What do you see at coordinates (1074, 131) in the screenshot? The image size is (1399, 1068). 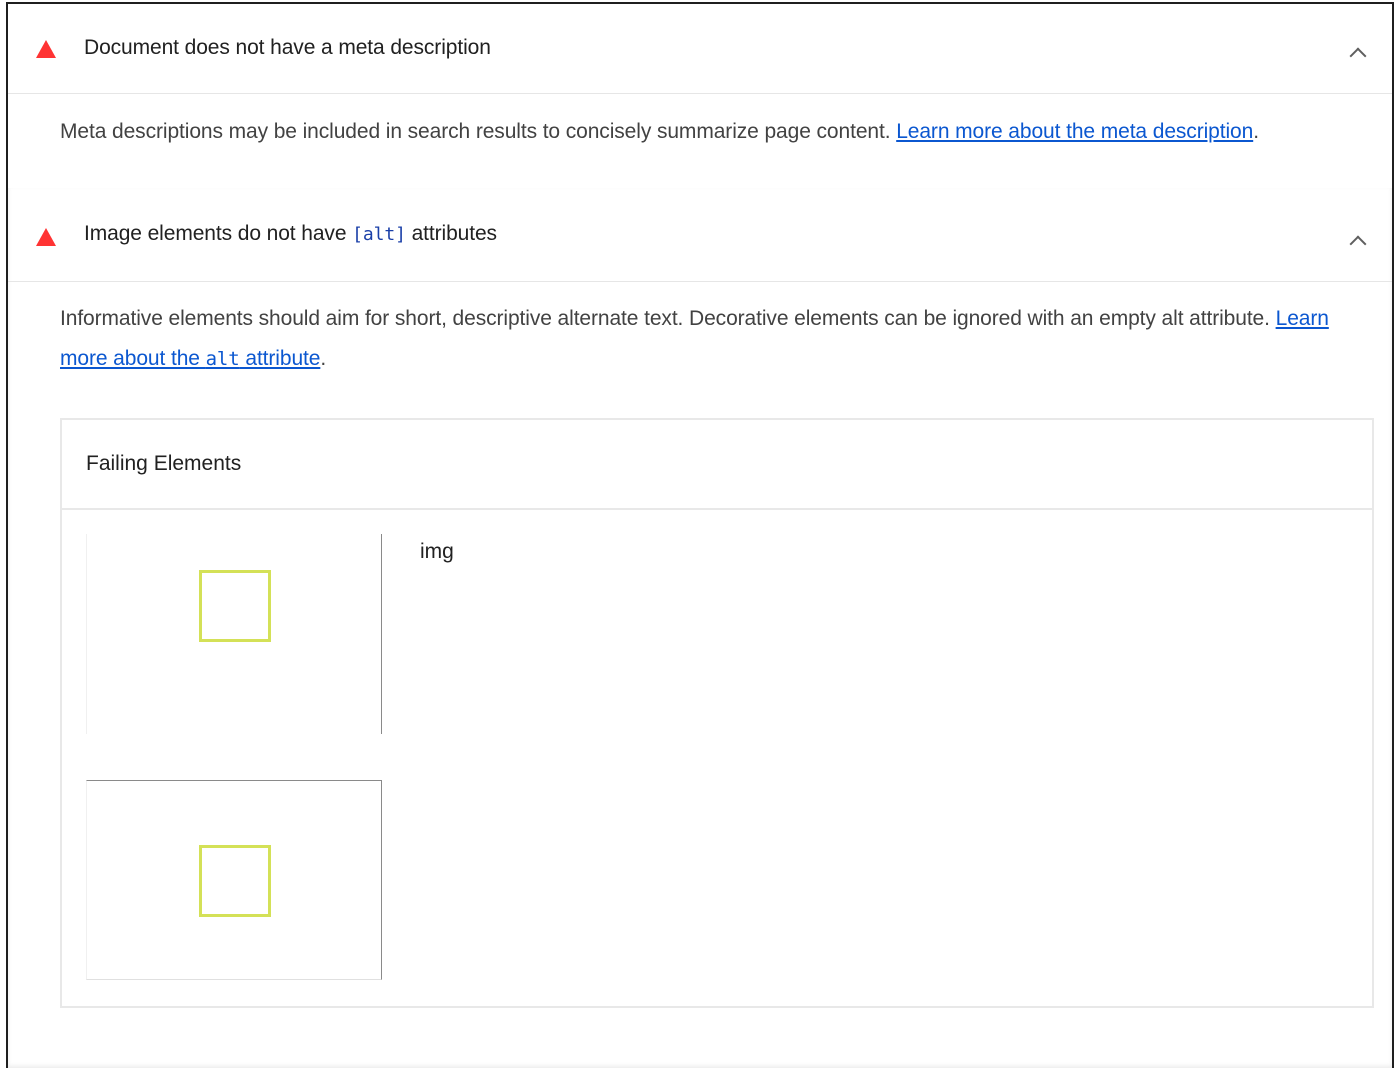 I see `learn-more-link: Learn more about the meta description` at bounding box center [1074, 131].